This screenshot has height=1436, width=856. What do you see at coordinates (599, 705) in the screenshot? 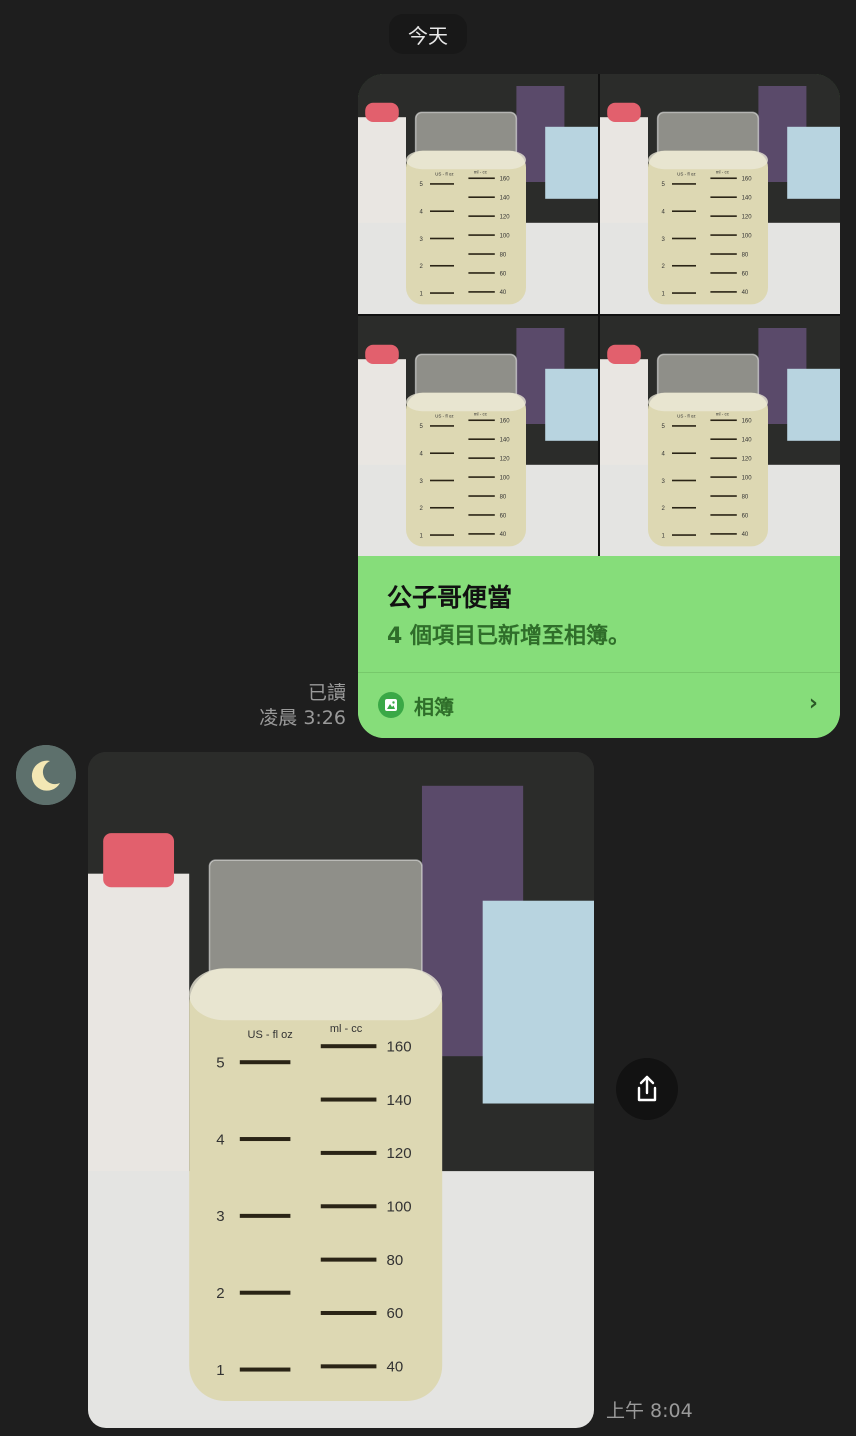
I see `album-link: 相簿 ›` at bounding box center [599, 705].